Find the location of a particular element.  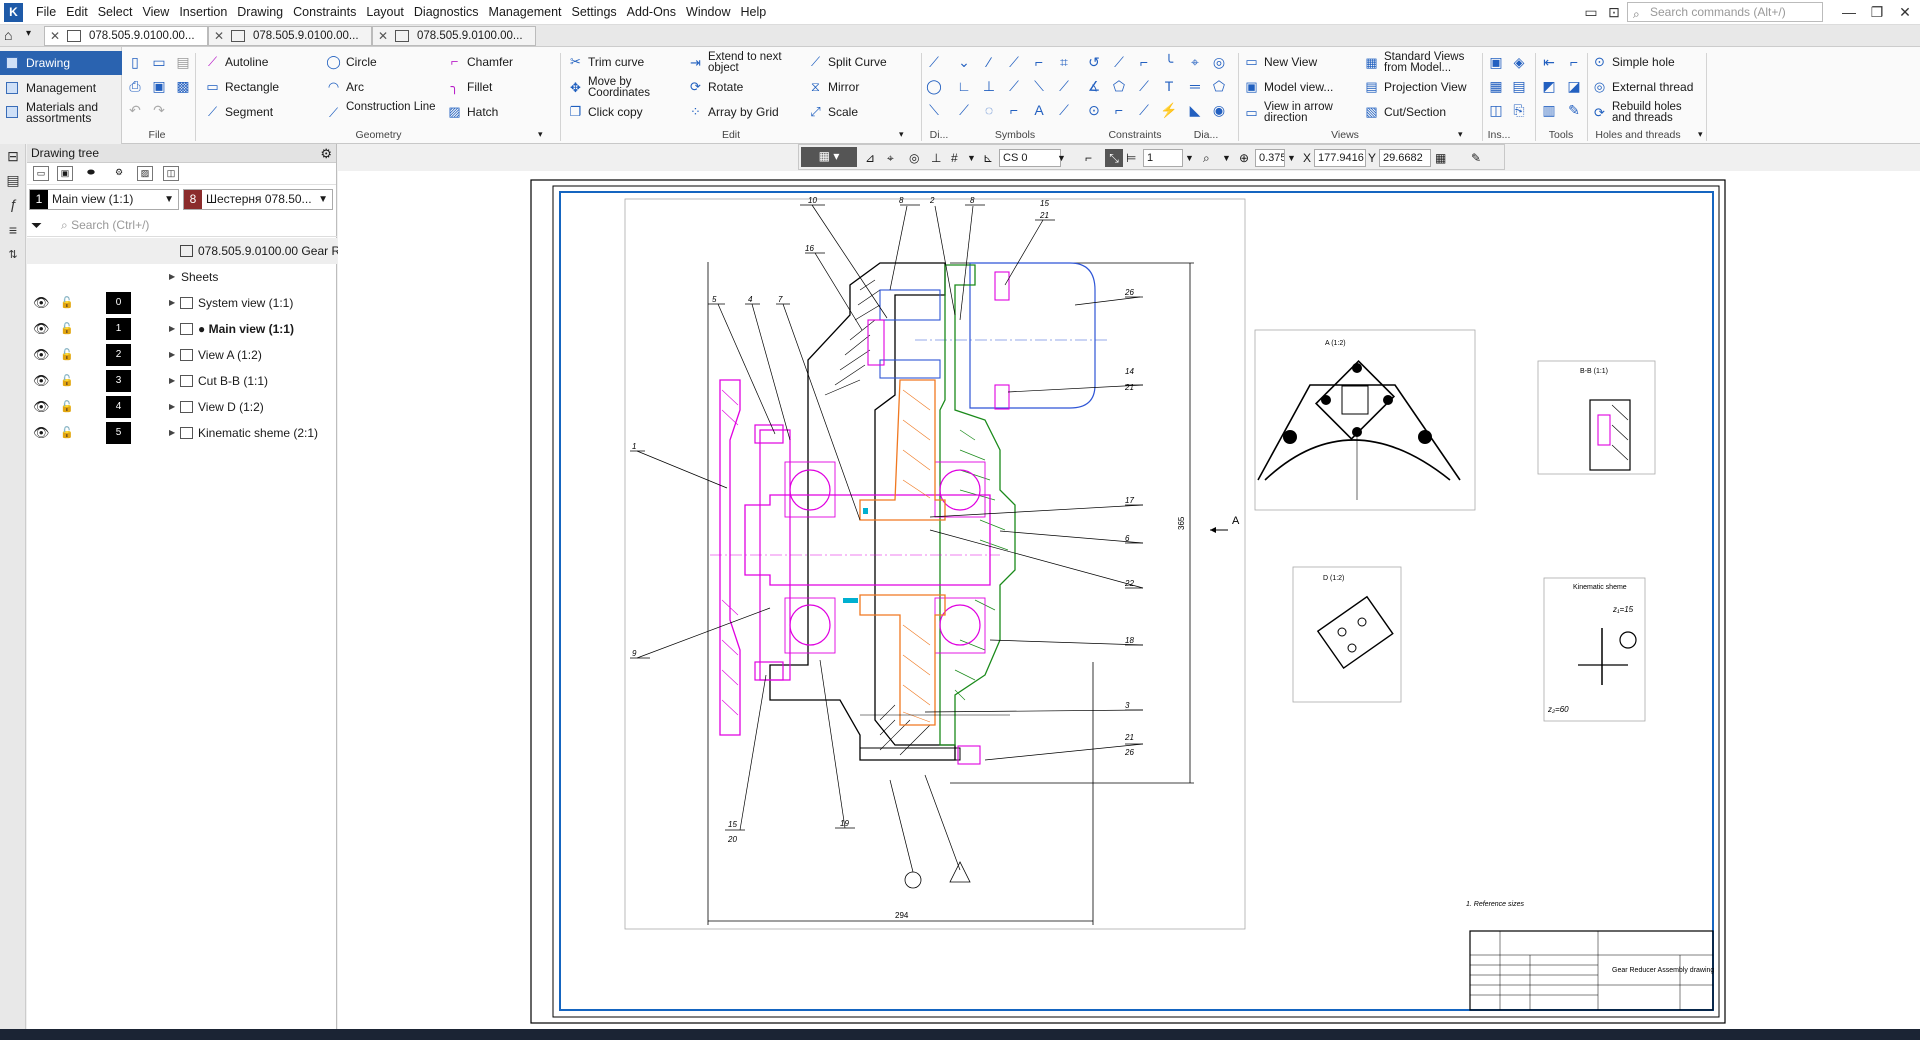

menu-insertion: Insertion is located at coordinates (203, 12).